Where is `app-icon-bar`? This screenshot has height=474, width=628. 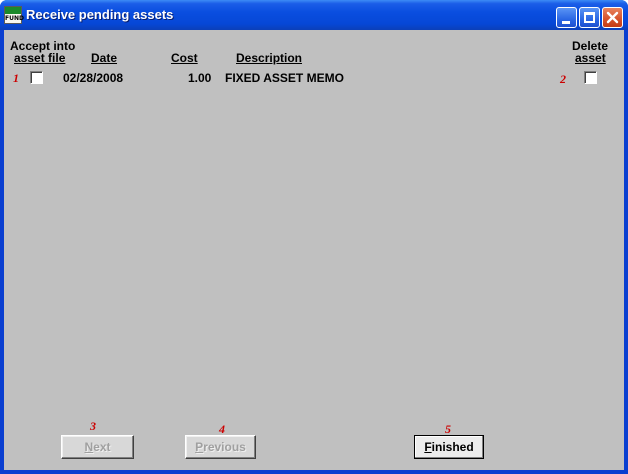
app-icon-bar is located at coordinates (13, 10).